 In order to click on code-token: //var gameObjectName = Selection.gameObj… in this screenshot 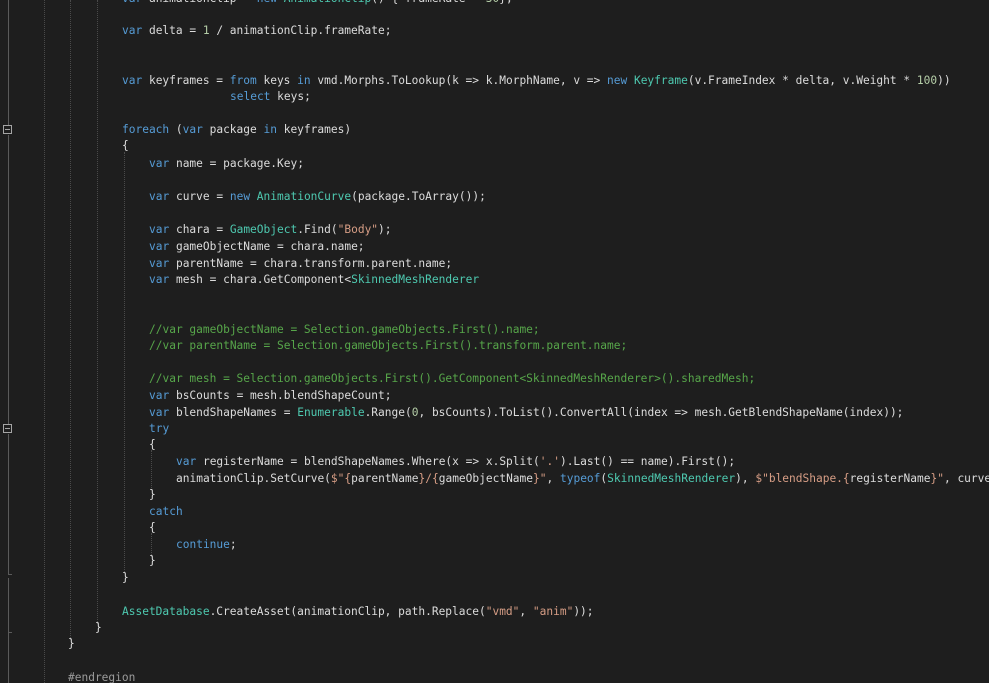, I will do `click(344, 329)`.